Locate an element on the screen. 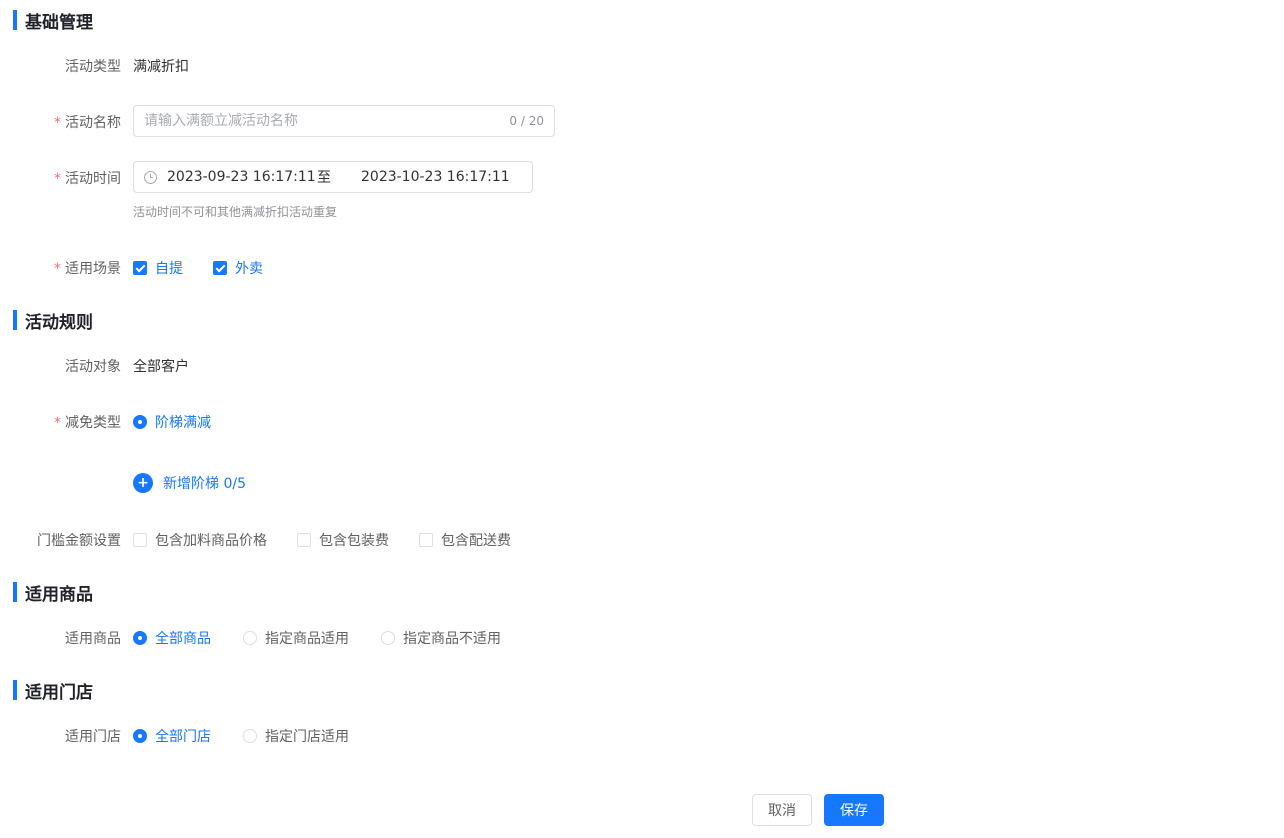 The width and height of the screenshot is (1284, 838). section-basic: 基础管理 is located at coordinates (53, 21).